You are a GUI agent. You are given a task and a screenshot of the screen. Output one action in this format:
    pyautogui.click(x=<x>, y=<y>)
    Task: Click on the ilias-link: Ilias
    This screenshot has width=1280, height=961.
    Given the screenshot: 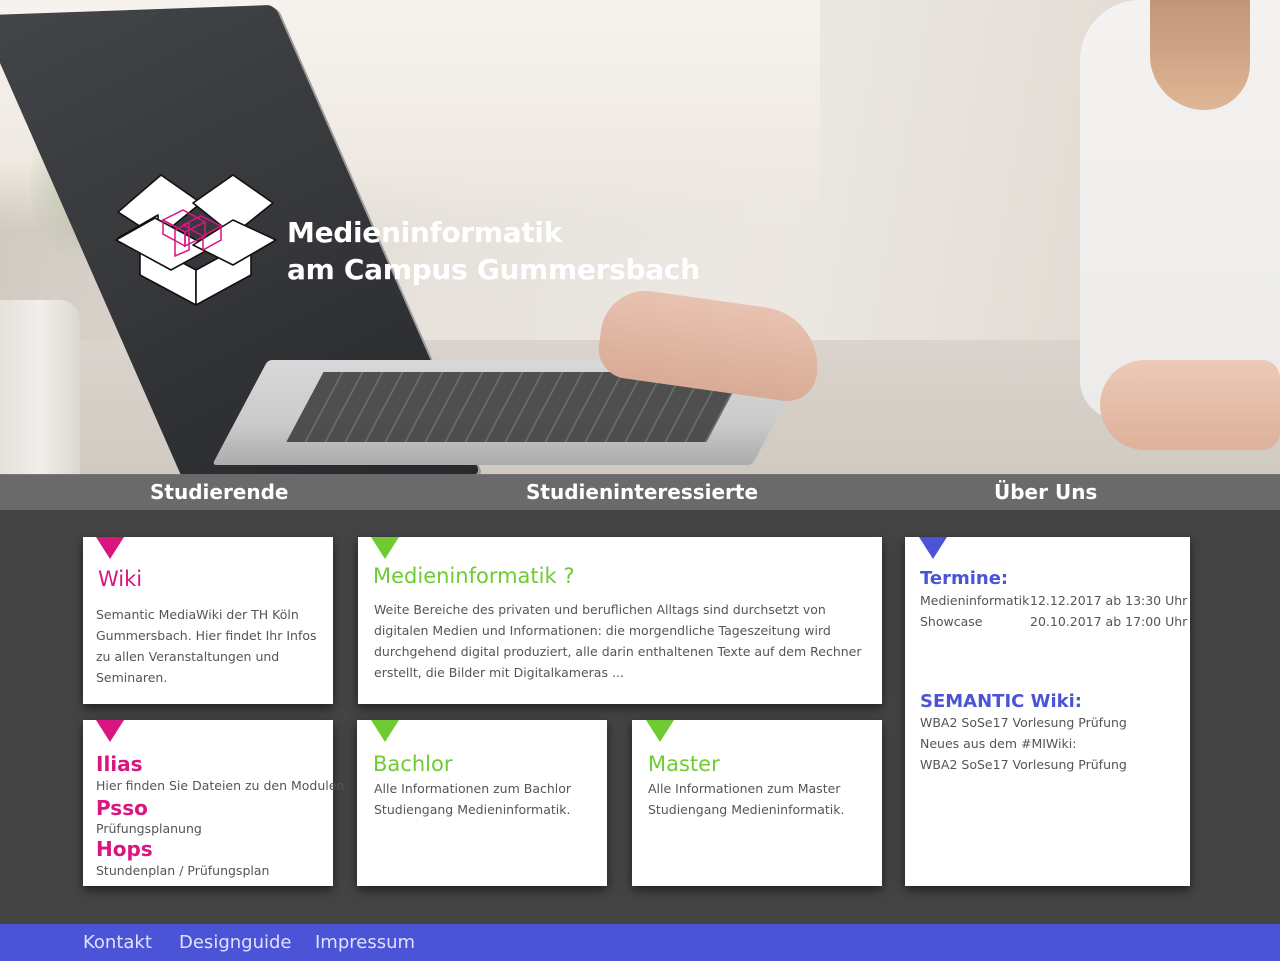 What is the action you would take?
    pyautogui.click(x=119, y=764)
    